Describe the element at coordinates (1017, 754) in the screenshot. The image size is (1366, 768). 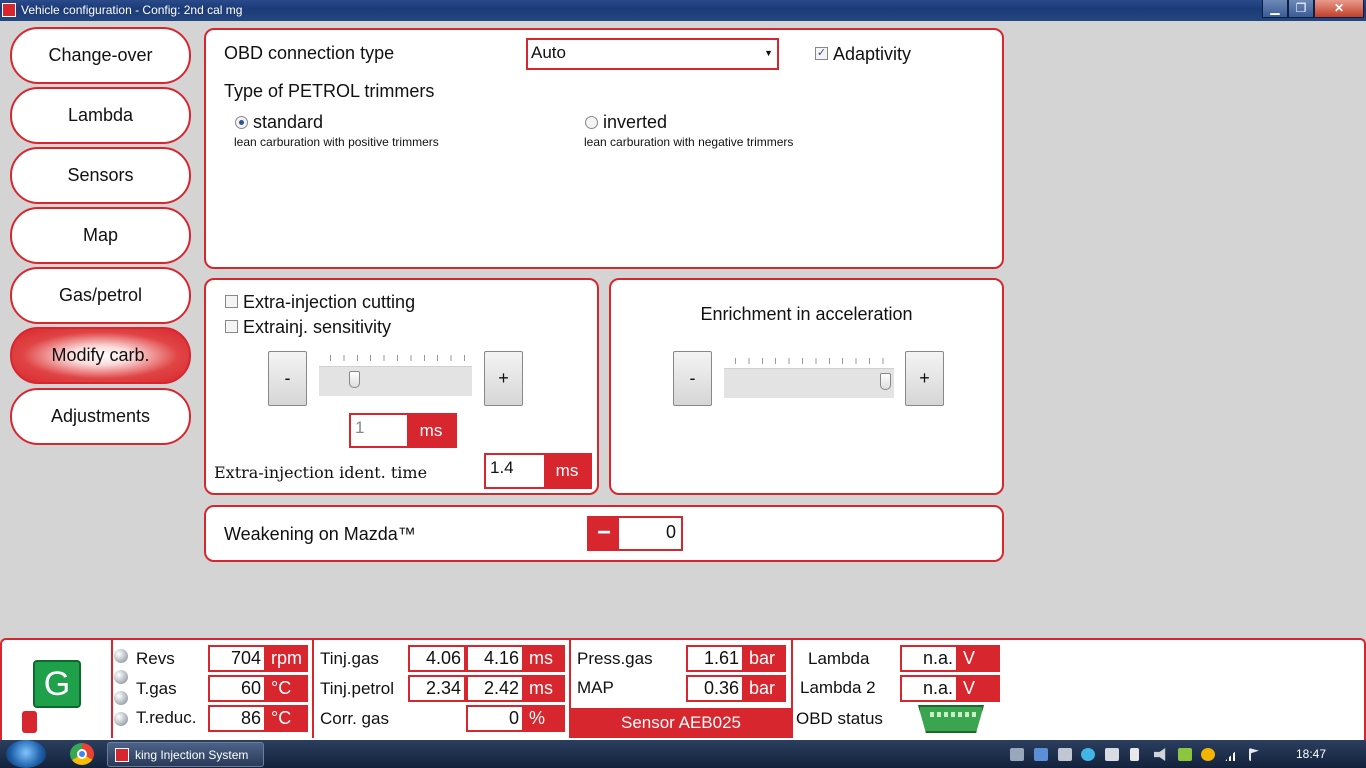
I see `tray-monitor-icon` at that location.